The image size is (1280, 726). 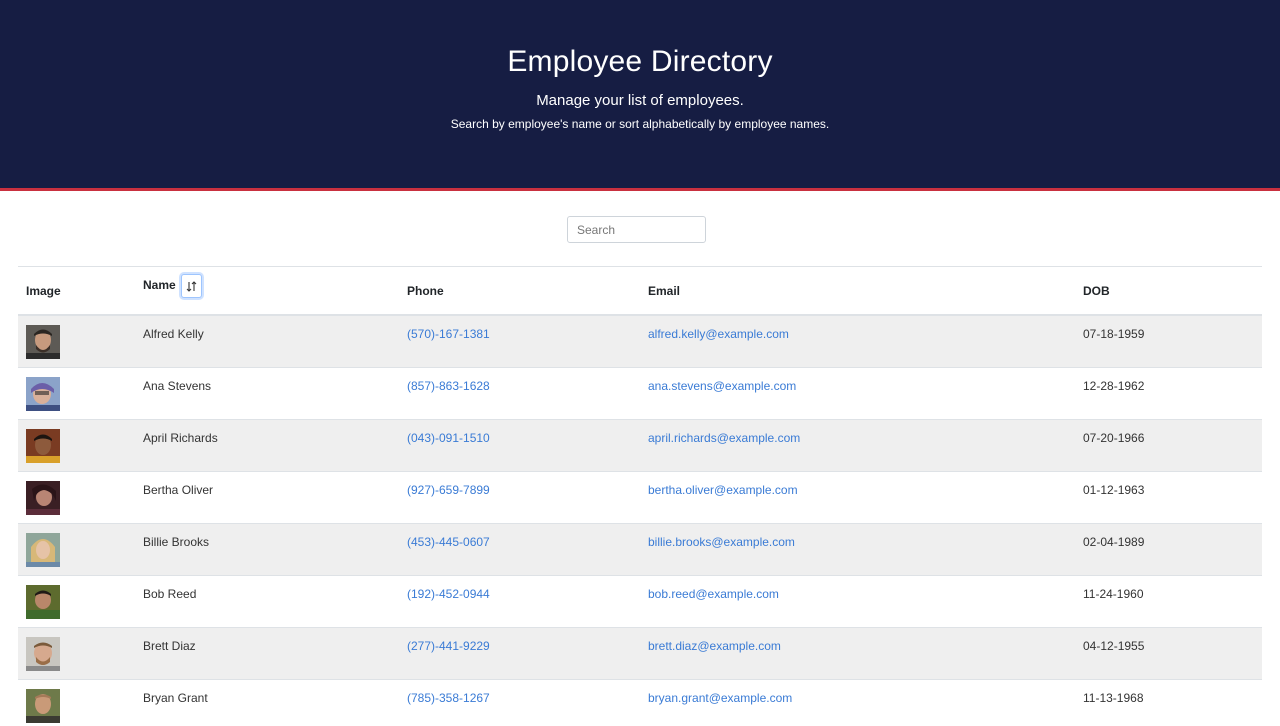 I want to click on column-header-email: Email, so click(x=857, y=291).